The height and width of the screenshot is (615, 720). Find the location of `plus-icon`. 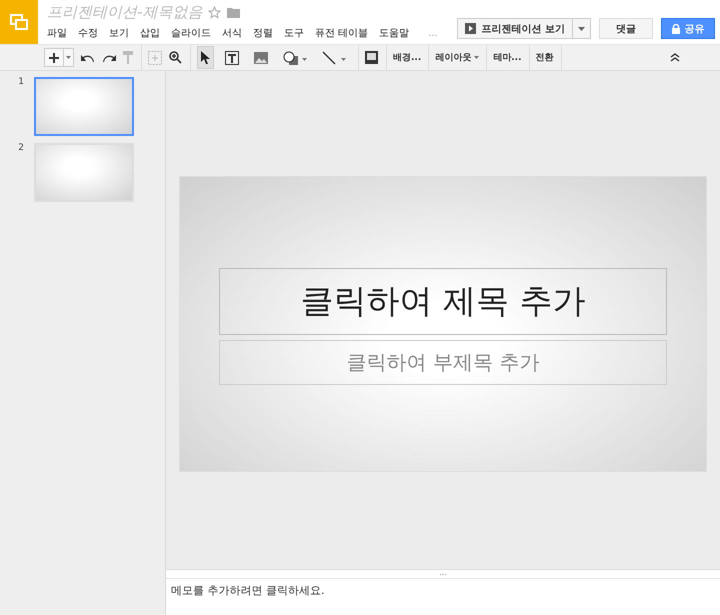

plus-icon is located at coordinates (54, 57).